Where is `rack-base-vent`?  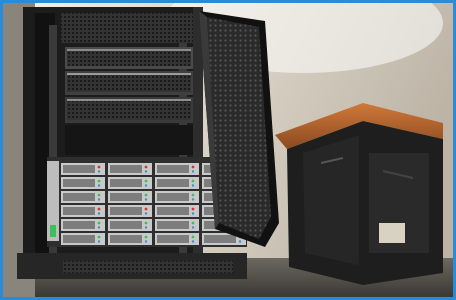
rack-base-vent is located at coordinates (148, 267).